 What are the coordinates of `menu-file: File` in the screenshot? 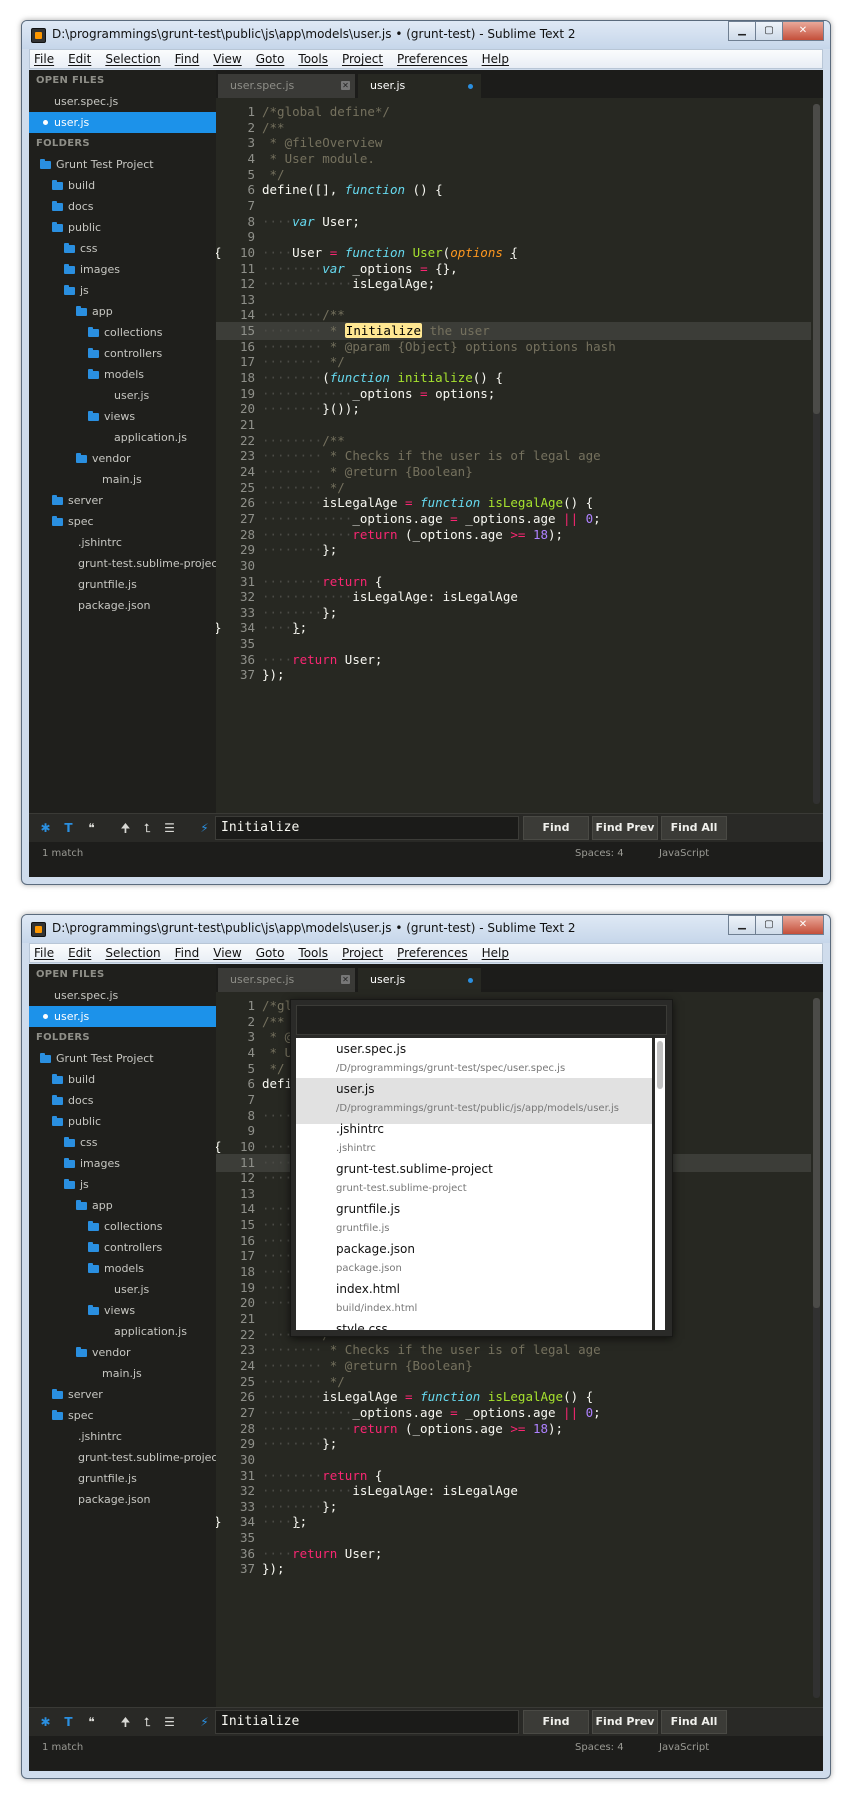 It's located at (44, 59).